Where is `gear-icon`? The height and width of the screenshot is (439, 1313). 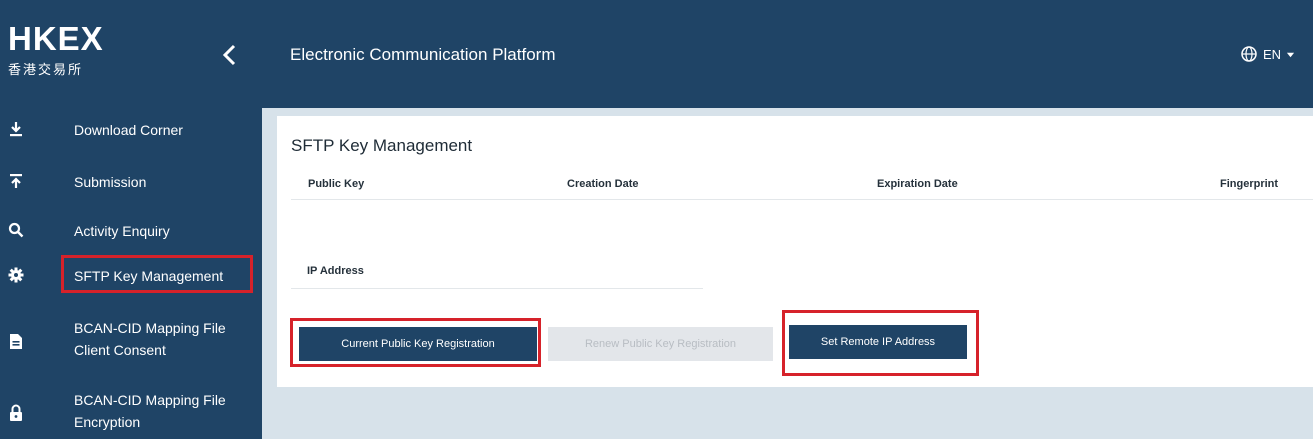 gear-icon is located at coordinates (16, 275).